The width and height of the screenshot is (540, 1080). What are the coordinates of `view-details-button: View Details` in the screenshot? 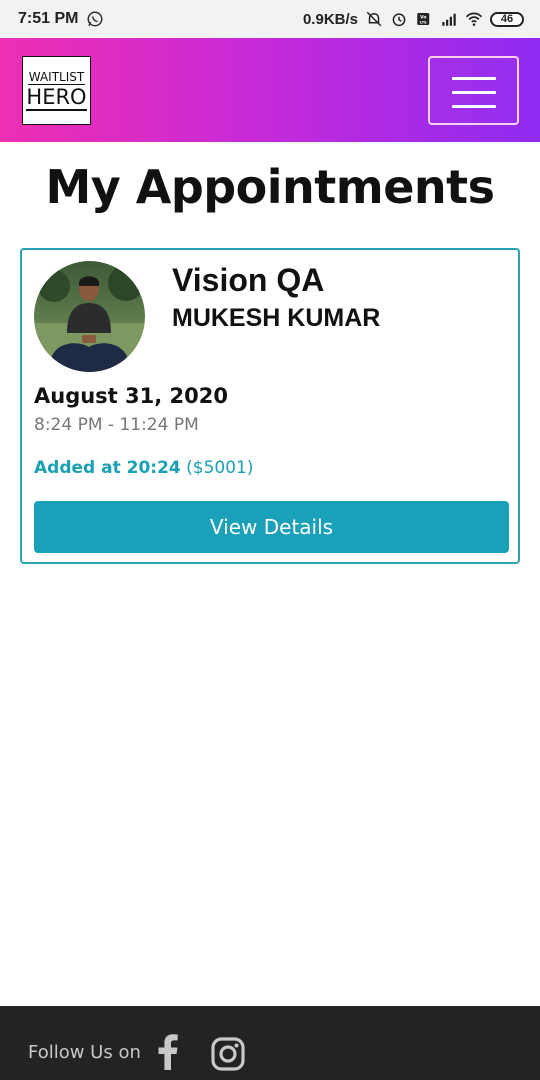 It's located at (271, 527).